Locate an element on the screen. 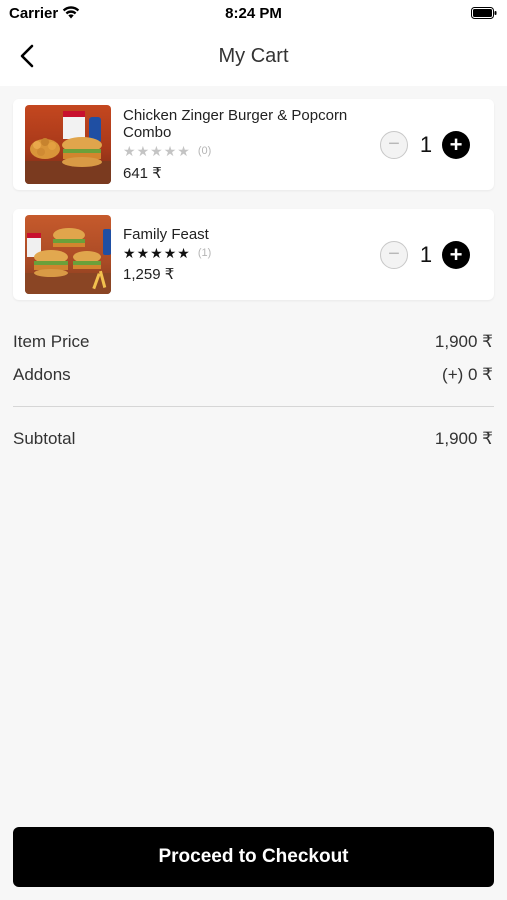 Image resolution: width=507 pixels, height=900 pixels. item-price-label: Item Price is located at coordinates (51, 341).